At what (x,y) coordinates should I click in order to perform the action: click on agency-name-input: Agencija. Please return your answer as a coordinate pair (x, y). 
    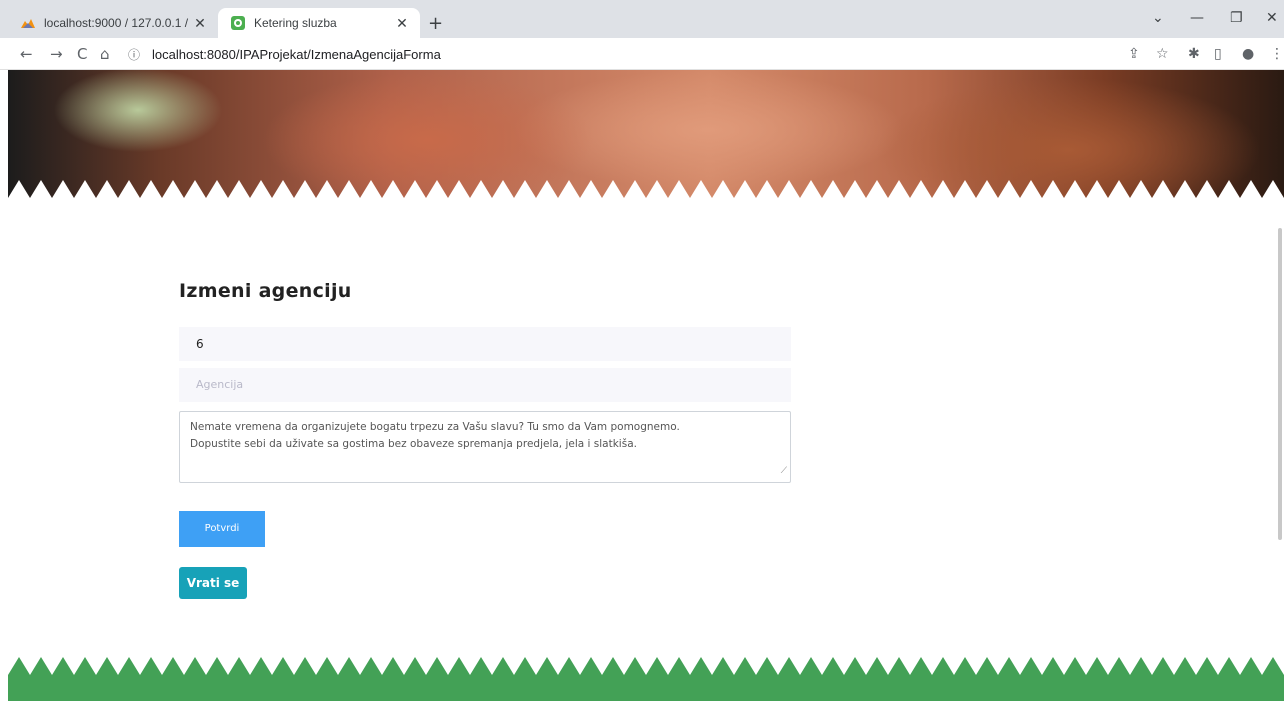
    Looking at the image, I should click on (485, 385).